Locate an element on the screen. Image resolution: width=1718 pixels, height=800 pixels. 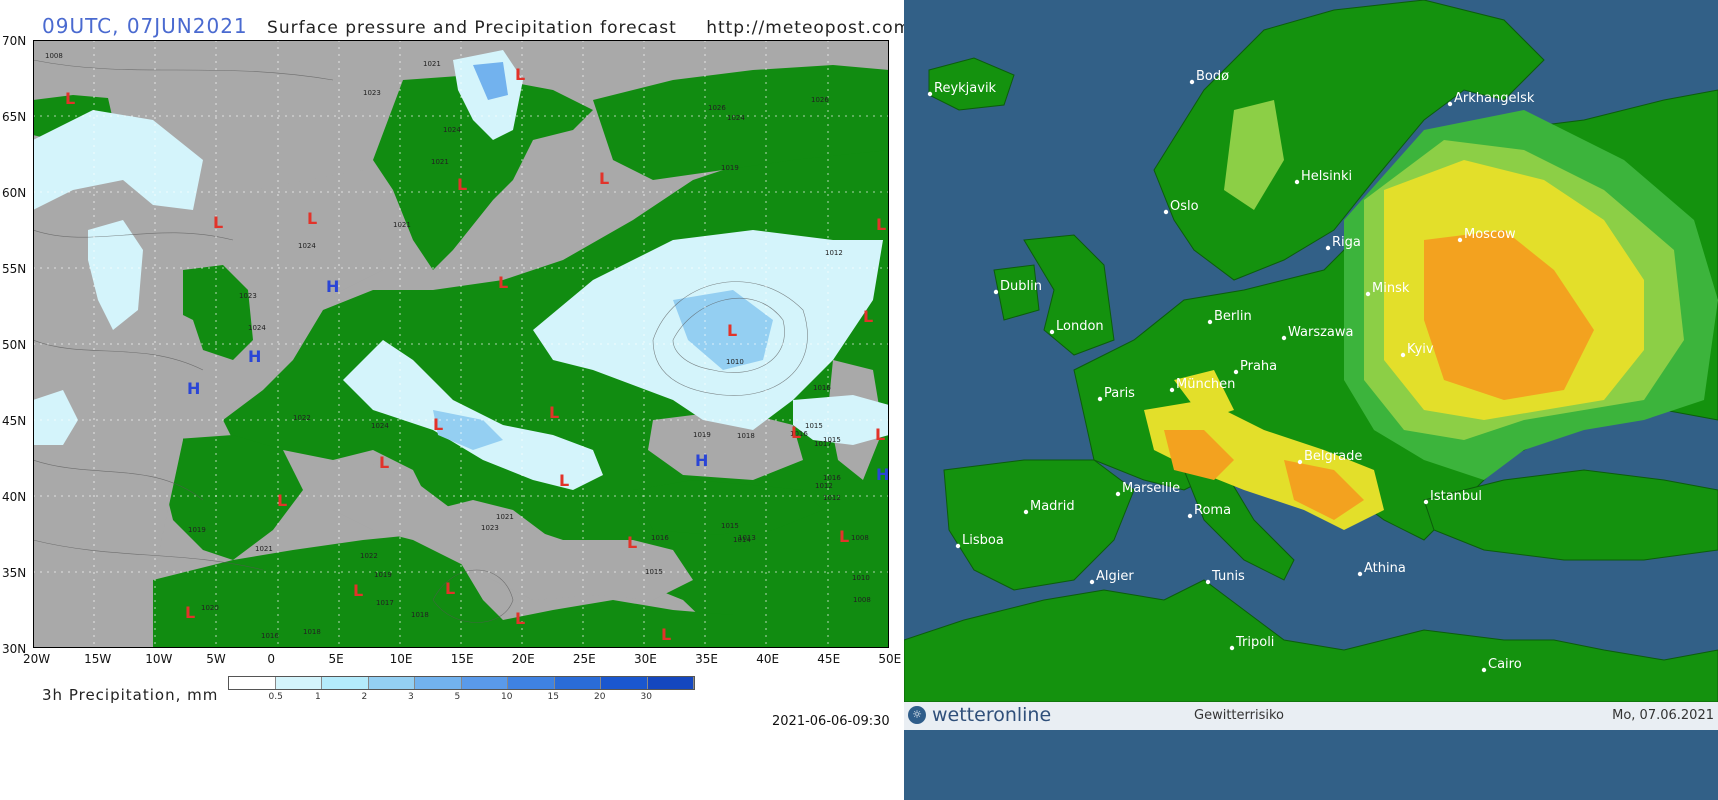
colorbar-value: 0.5 is located at coordinates (275, 697).